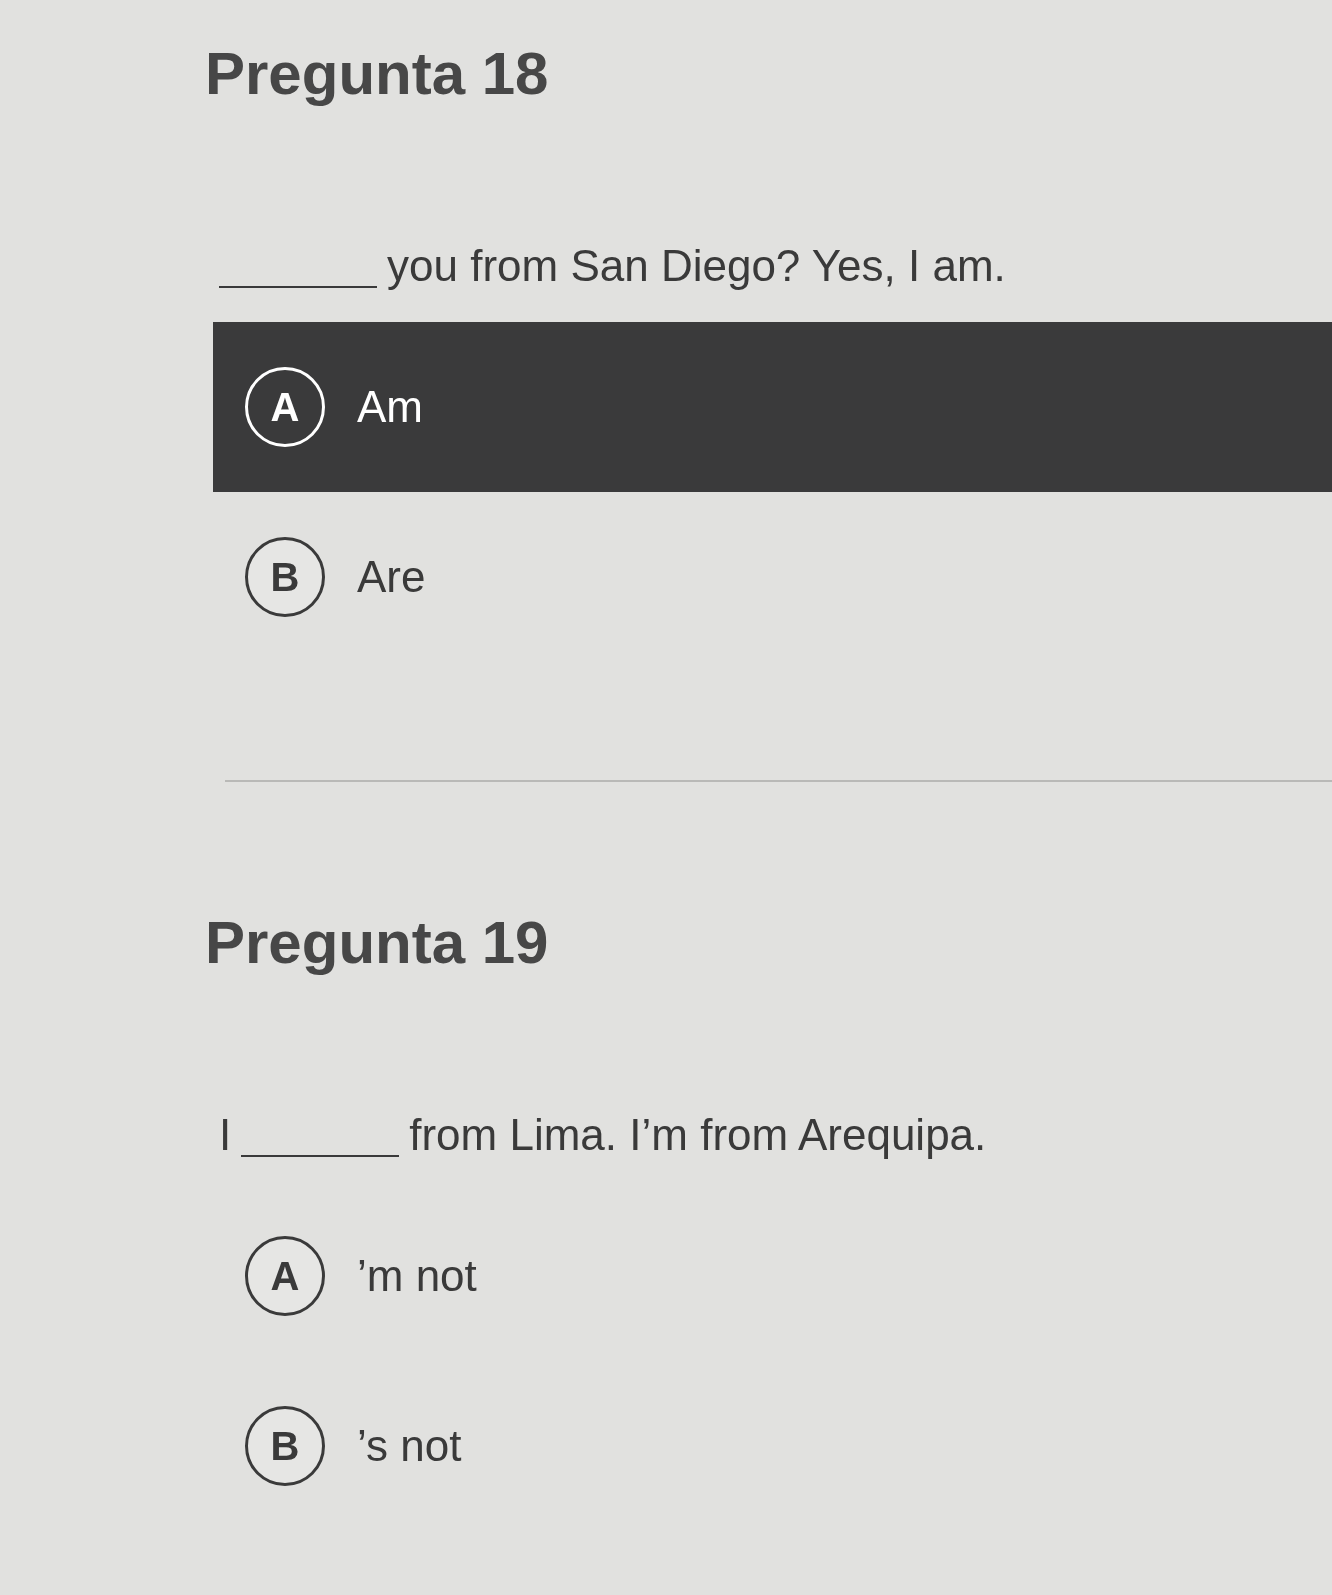  I want to click on answer-option: B Are, so click(772, 577).